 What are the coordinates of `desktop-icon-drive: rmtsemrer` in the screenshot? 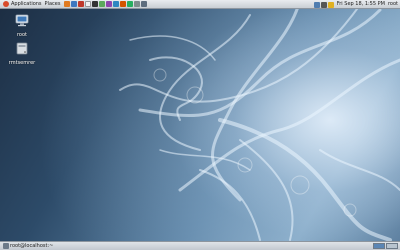 It's located at (22, 53).